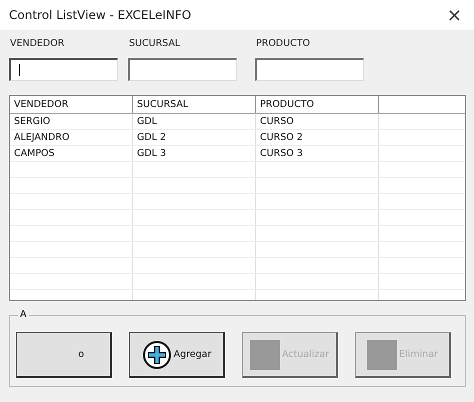 The height and width of the screenshot is (402, 474). What do you see at coordinates (71, 137) in the screenshot?
I see `table-cell: ALEJANDRO` at bounding box center [71, 137].